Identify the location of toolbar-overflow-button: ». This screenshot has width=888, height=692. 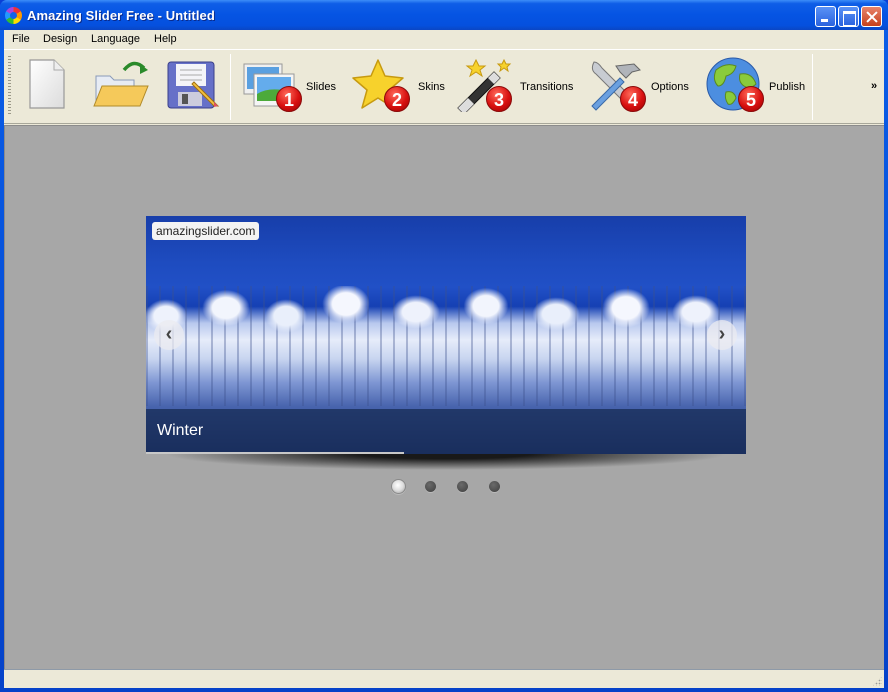
(874, 86).